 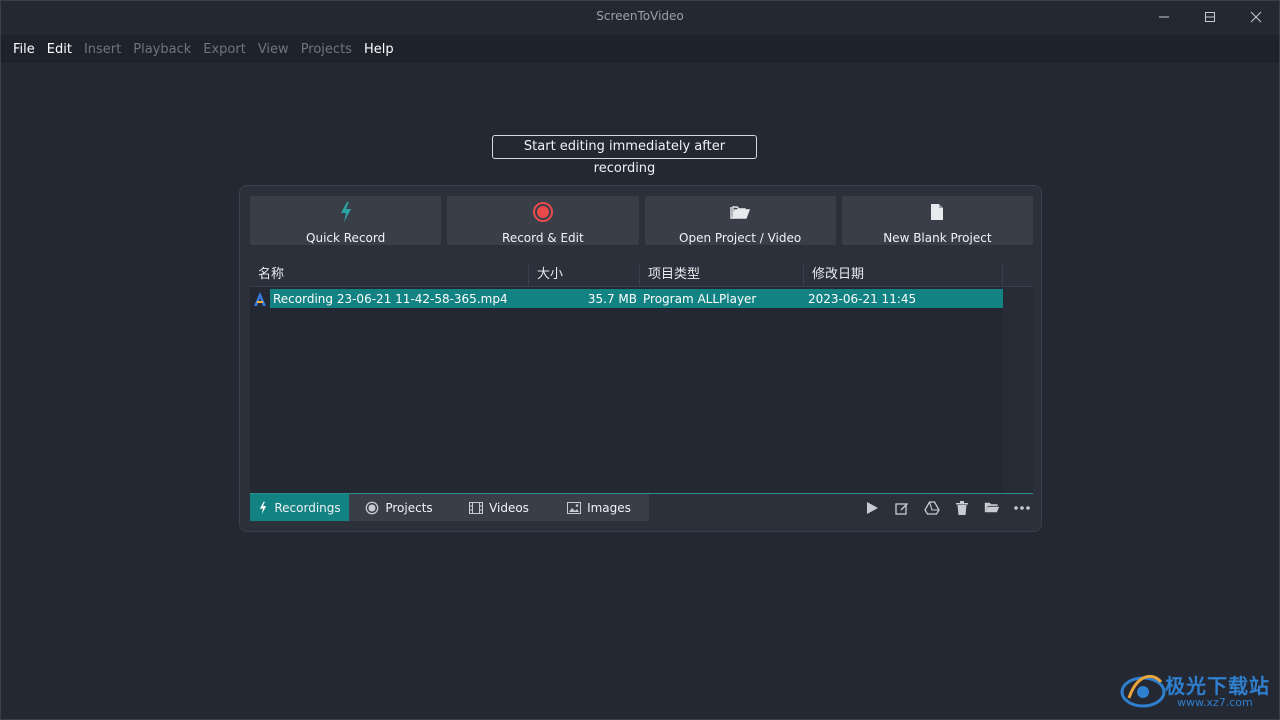 I want to click on list-scroll-area, so click(x=1018, y=390).